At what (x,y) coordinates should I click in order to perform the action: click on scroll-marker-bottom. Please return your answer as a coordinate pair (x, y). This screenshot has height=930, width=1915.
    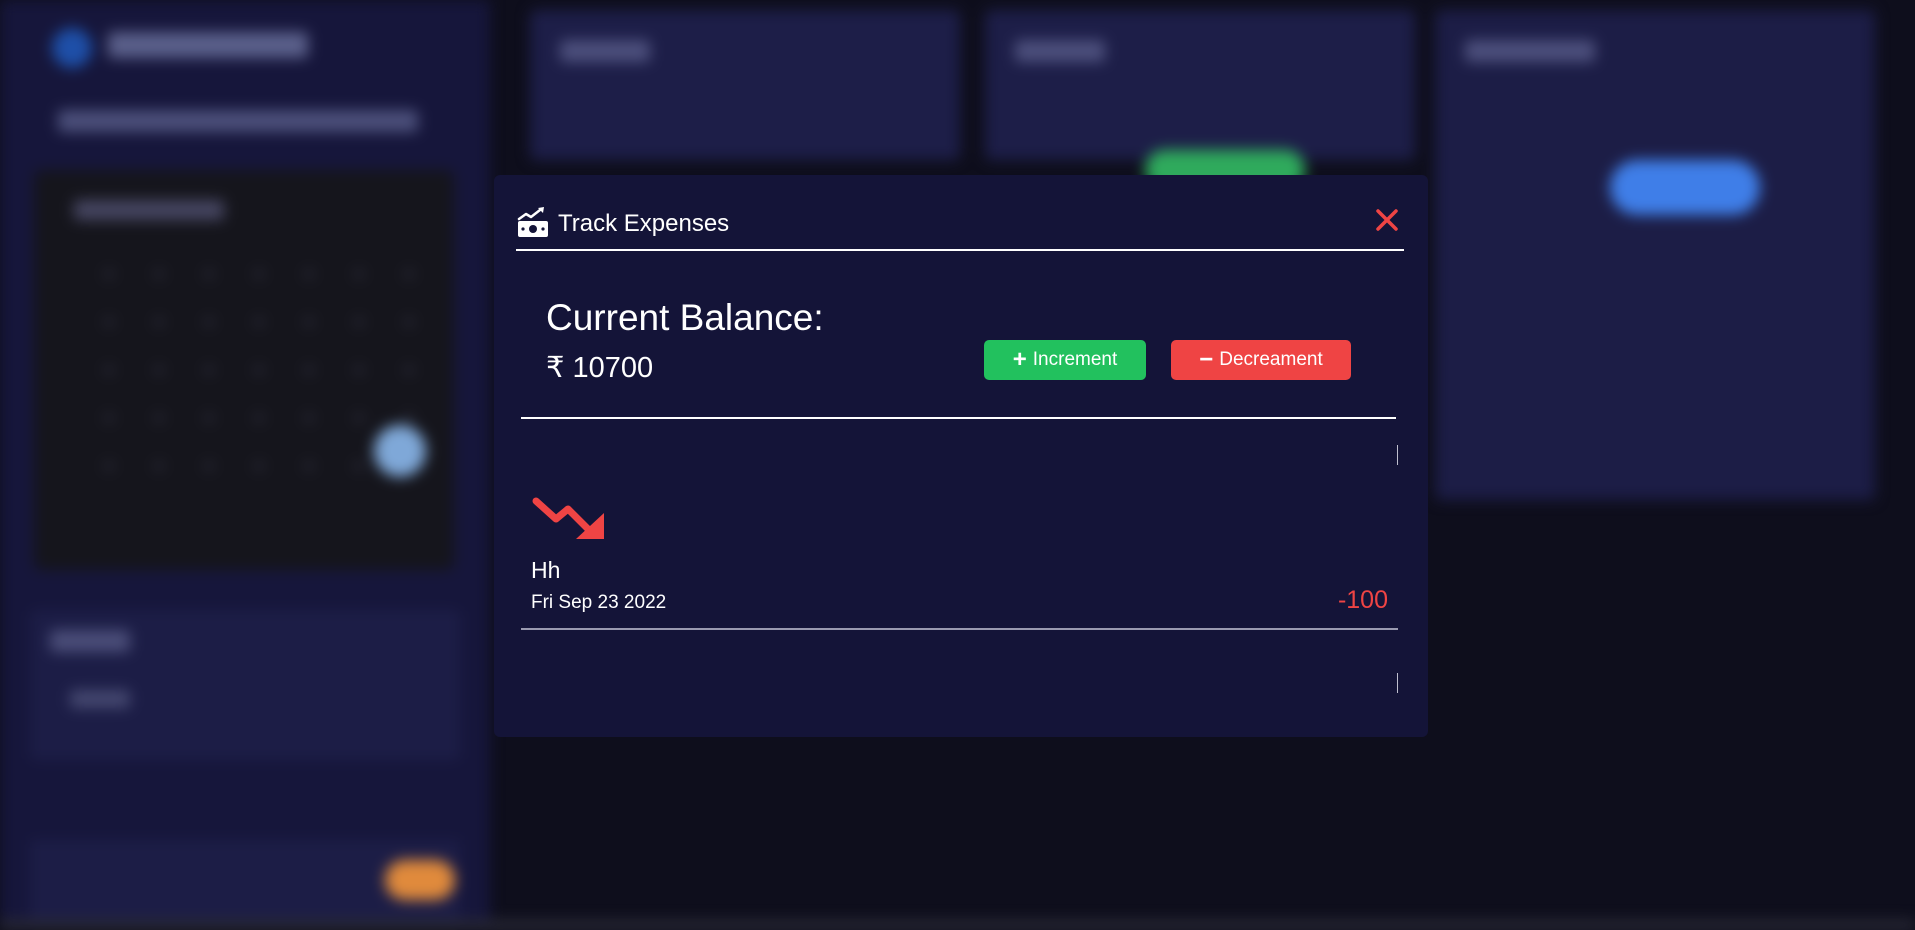
    Looking at the image, I should click on (1397, 683).